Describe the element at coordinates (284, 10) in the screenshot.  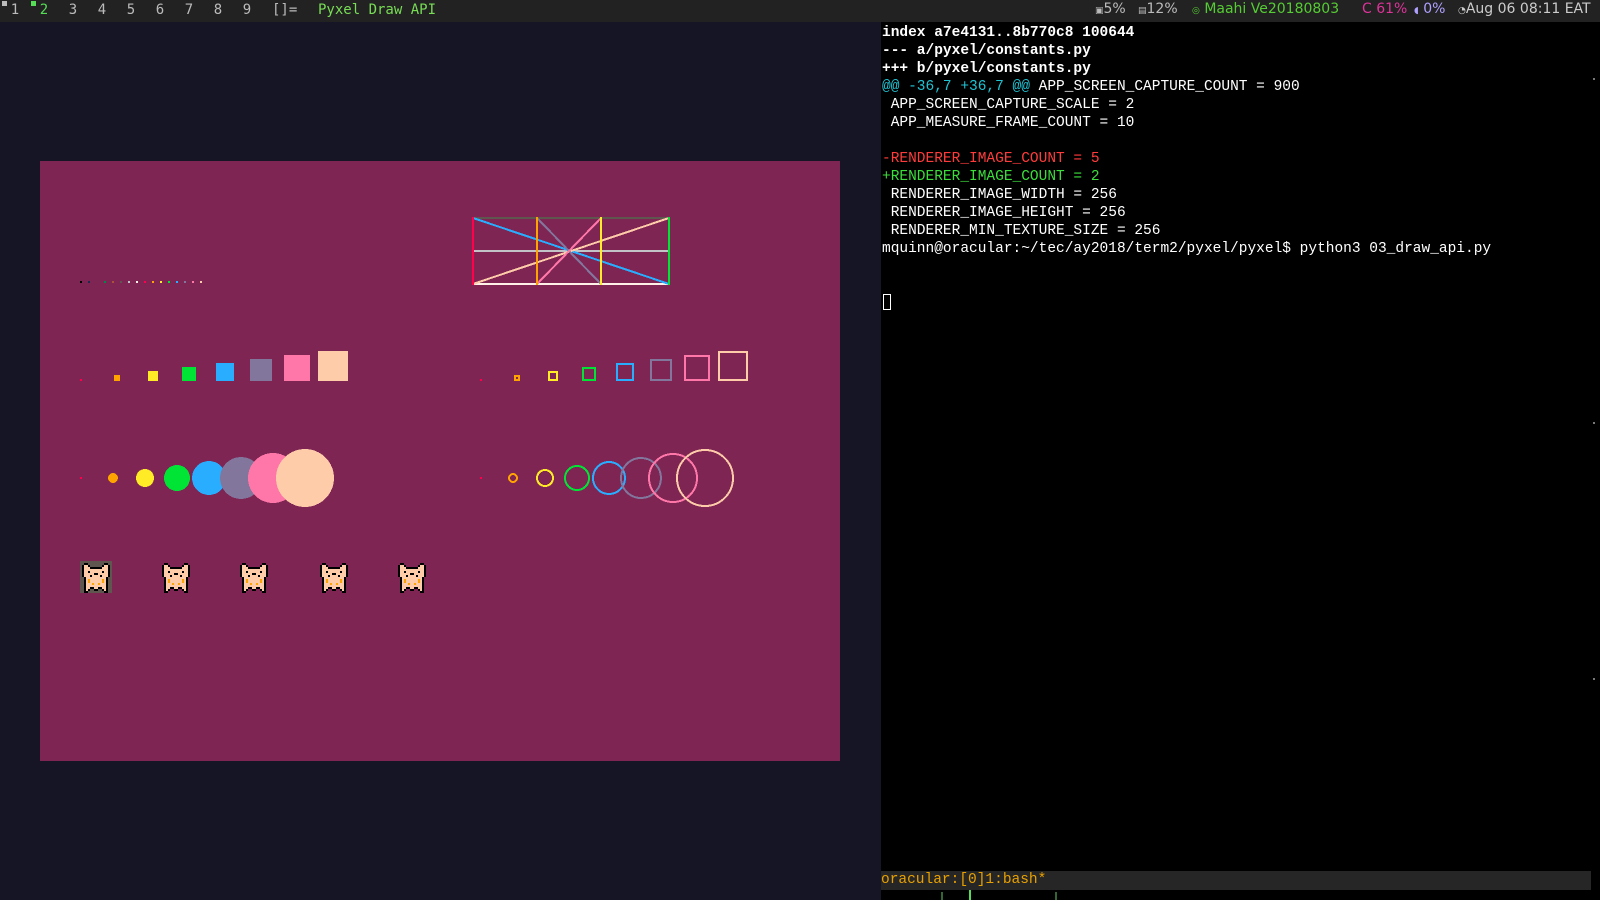
I see `layout-symbol: []=` at that location.